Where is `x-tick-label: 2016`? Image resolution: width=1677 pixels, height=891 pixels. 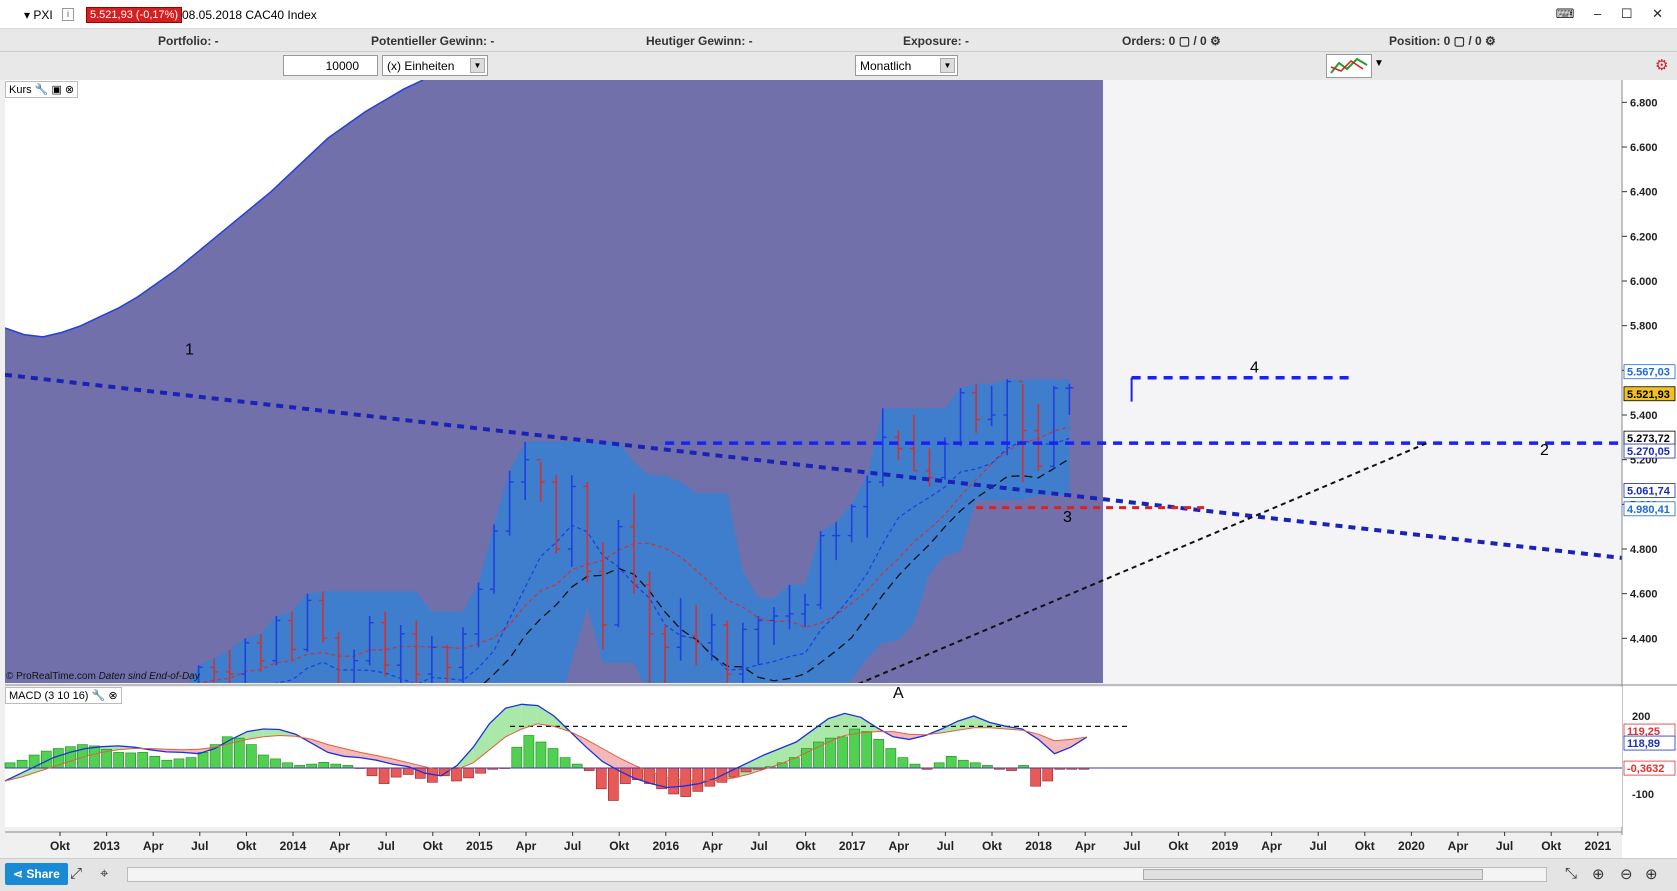 x-tick-label: 2016 is located at coordinates (665, 846).